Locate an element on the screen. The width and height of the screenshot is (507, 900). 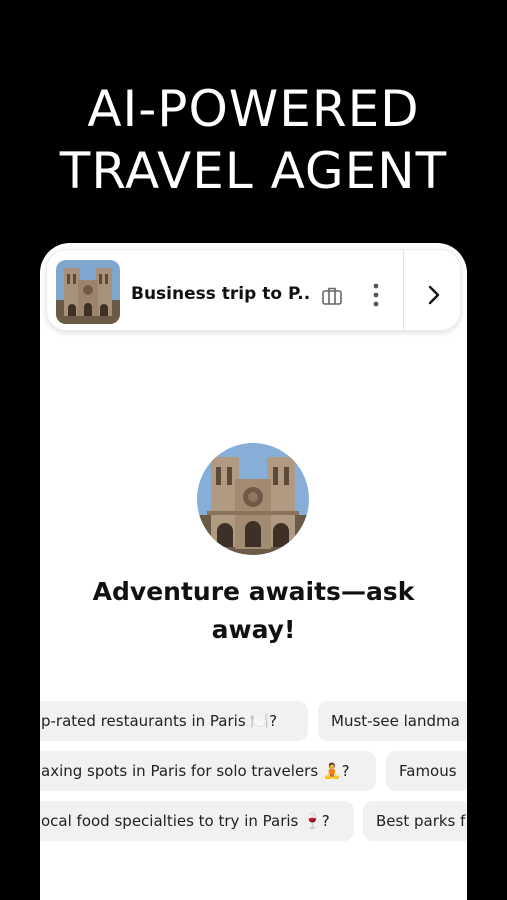
trip-thumbnail is located at coordinates (88, 292).